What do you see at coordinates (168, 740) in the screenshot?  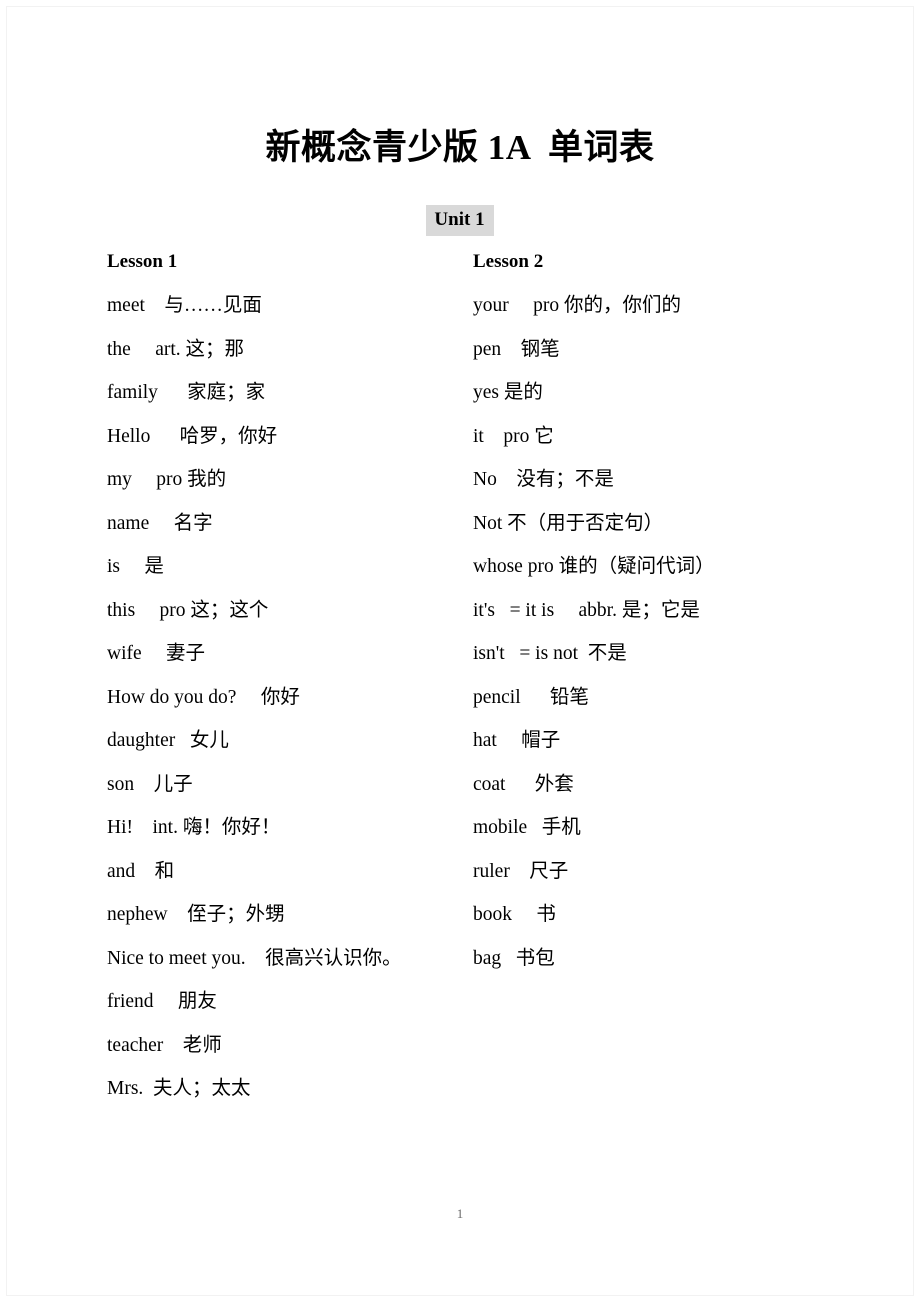 I see `vocab-entry: daughter 女儿` at bounding box center [168, 740].